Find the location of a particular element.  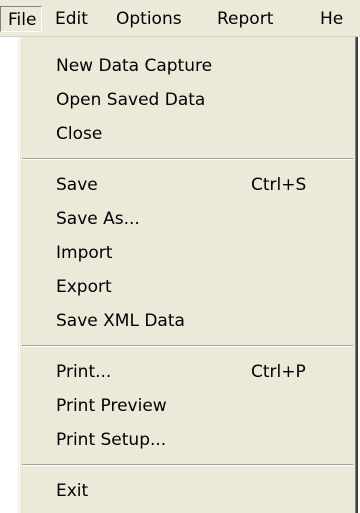

menu-item-label: Export is located at coordinates (84, 287).